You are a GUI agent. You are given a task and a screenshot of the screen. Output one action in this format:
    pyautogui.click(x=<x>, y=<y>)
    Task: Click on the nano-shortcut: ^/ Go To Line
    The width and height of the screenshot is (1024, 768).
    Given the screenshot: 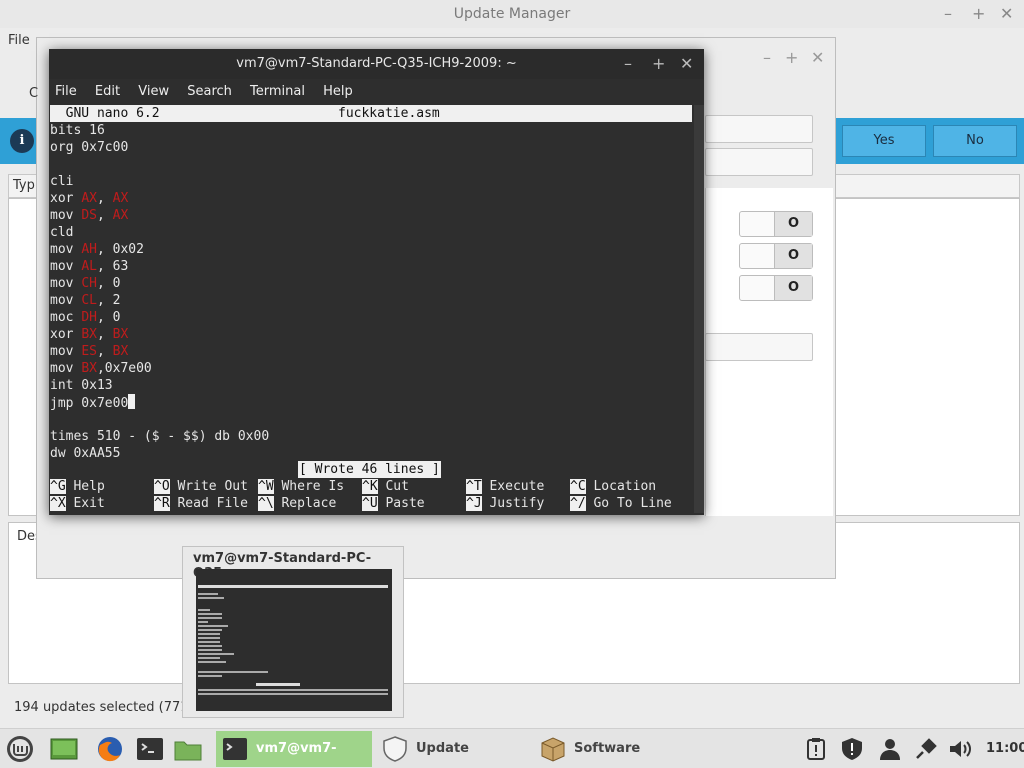 What is the action you would take?
    pyautogui.click(x=621, y=503)
    